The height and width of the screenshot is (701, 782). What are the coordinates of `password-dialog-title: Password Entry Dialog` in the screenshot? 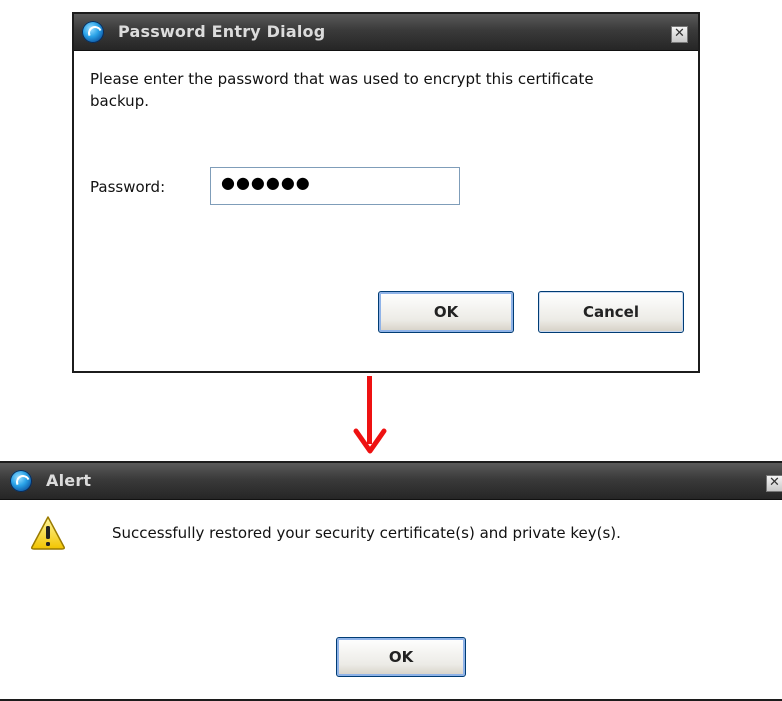 It's located at (222, 31).